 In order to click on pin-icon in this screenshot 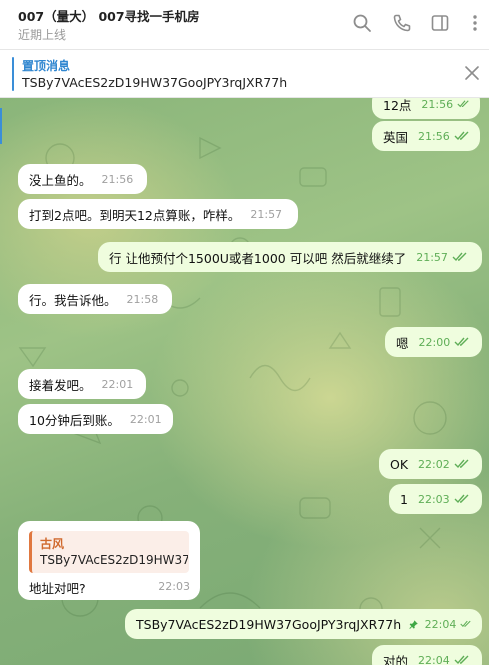, I will do `click(413, 624)`.